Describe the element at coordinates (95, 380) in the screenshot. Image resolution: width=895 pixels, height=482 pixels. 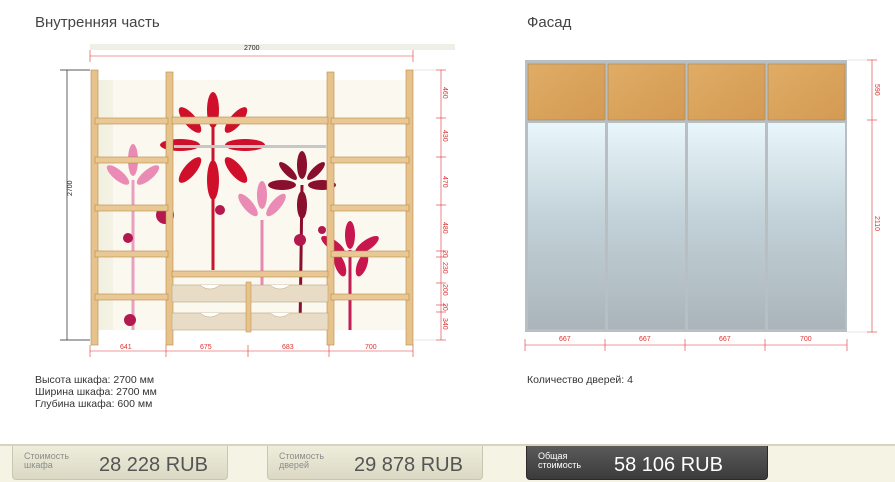
I see `spec-height: Высота шкафа: 2700 мм` at that location.